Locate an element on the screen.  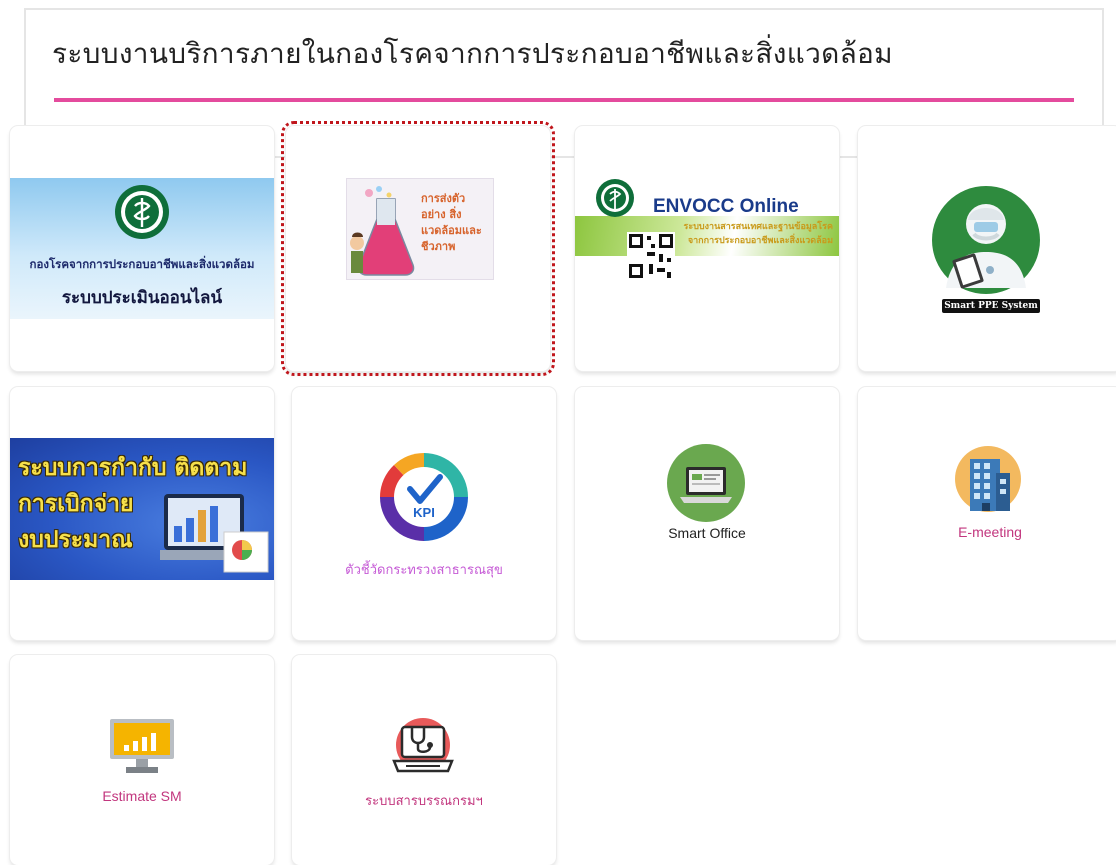
smart-ppe-badge: Smart PPE System is located at coordinates (991, 306).